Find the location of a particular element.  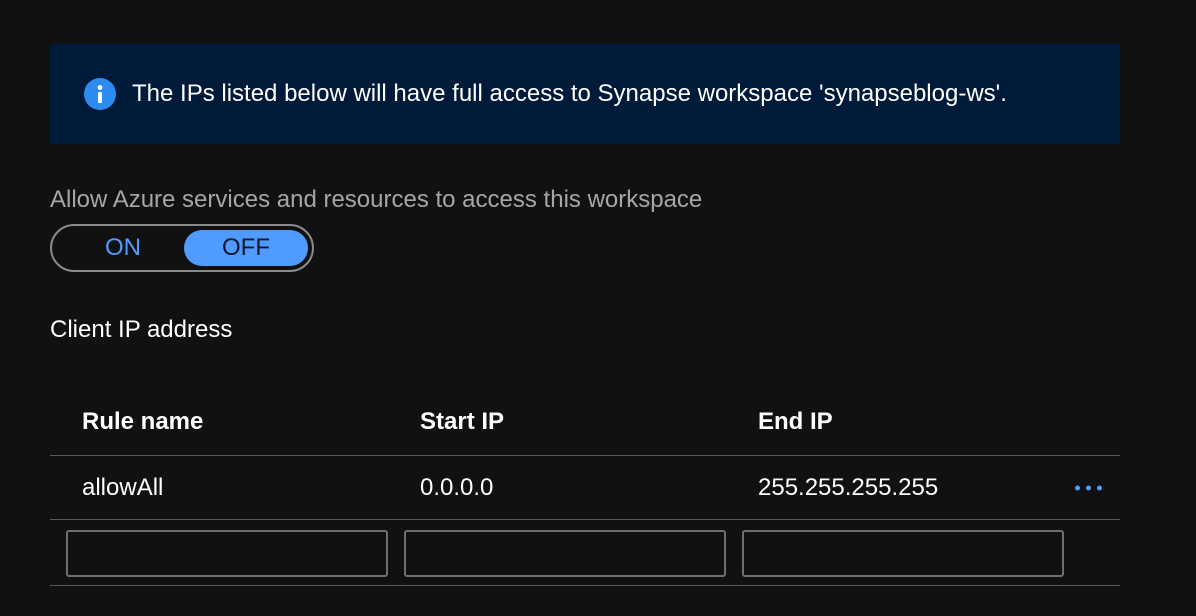

column-header-rule-name: Rule name is located at coordinates (143, 421).